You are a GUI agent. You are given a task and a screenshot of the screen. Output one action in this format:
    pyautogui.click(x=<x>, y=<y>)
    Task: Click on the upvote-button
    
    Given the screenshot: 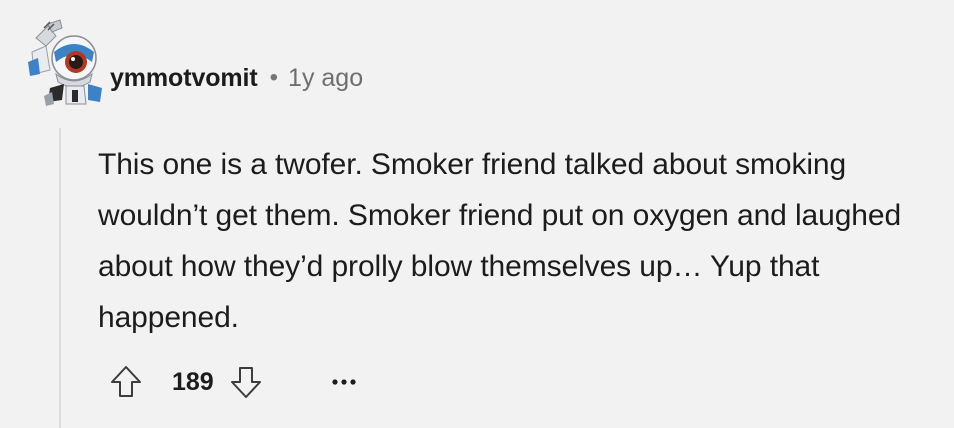 What is the action you would take?
    pyautogui.click(x=126, y=382)
    